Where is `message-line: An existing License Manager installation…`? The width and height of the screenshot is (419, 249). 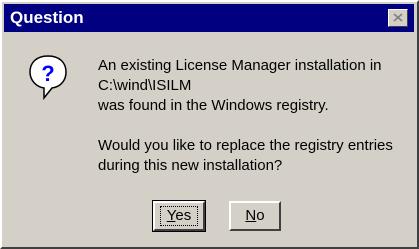 message-line: An existing License Manager installation… is located at coordinates (240, 65).